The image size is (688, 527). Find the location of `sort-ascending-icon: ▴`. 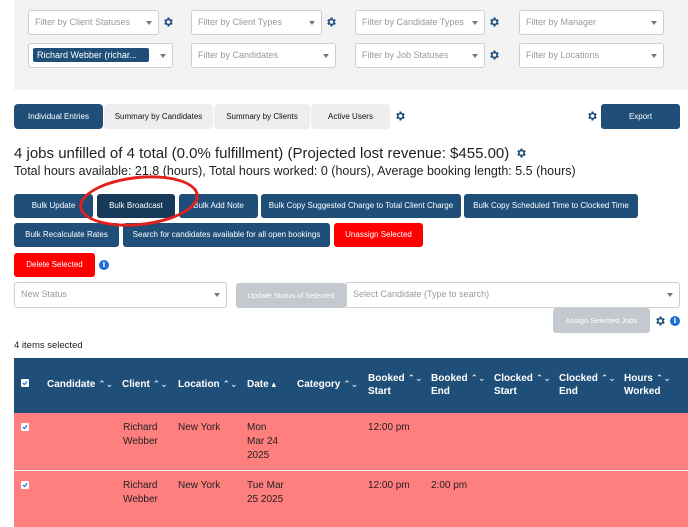

sort-ascending-icon: ▴ is located at coordinates (273, 384).